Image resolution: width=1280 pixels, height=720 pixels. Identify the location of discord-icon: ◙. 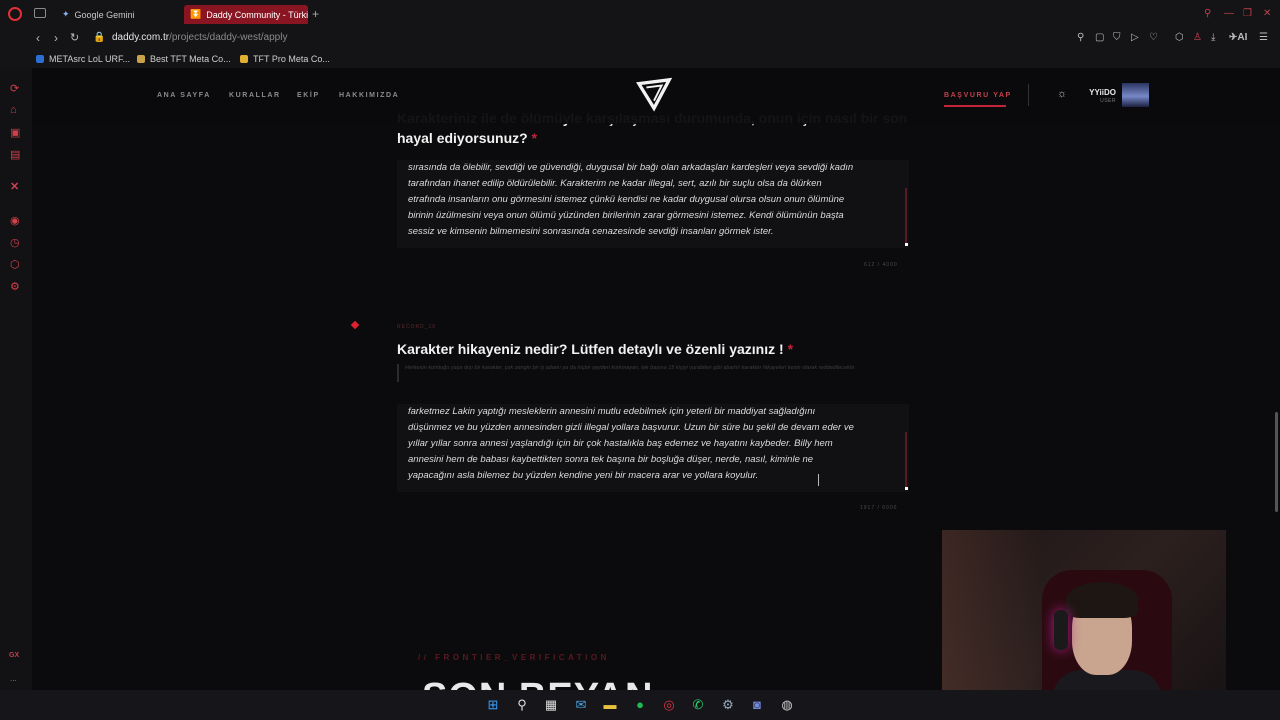
(757, 705).